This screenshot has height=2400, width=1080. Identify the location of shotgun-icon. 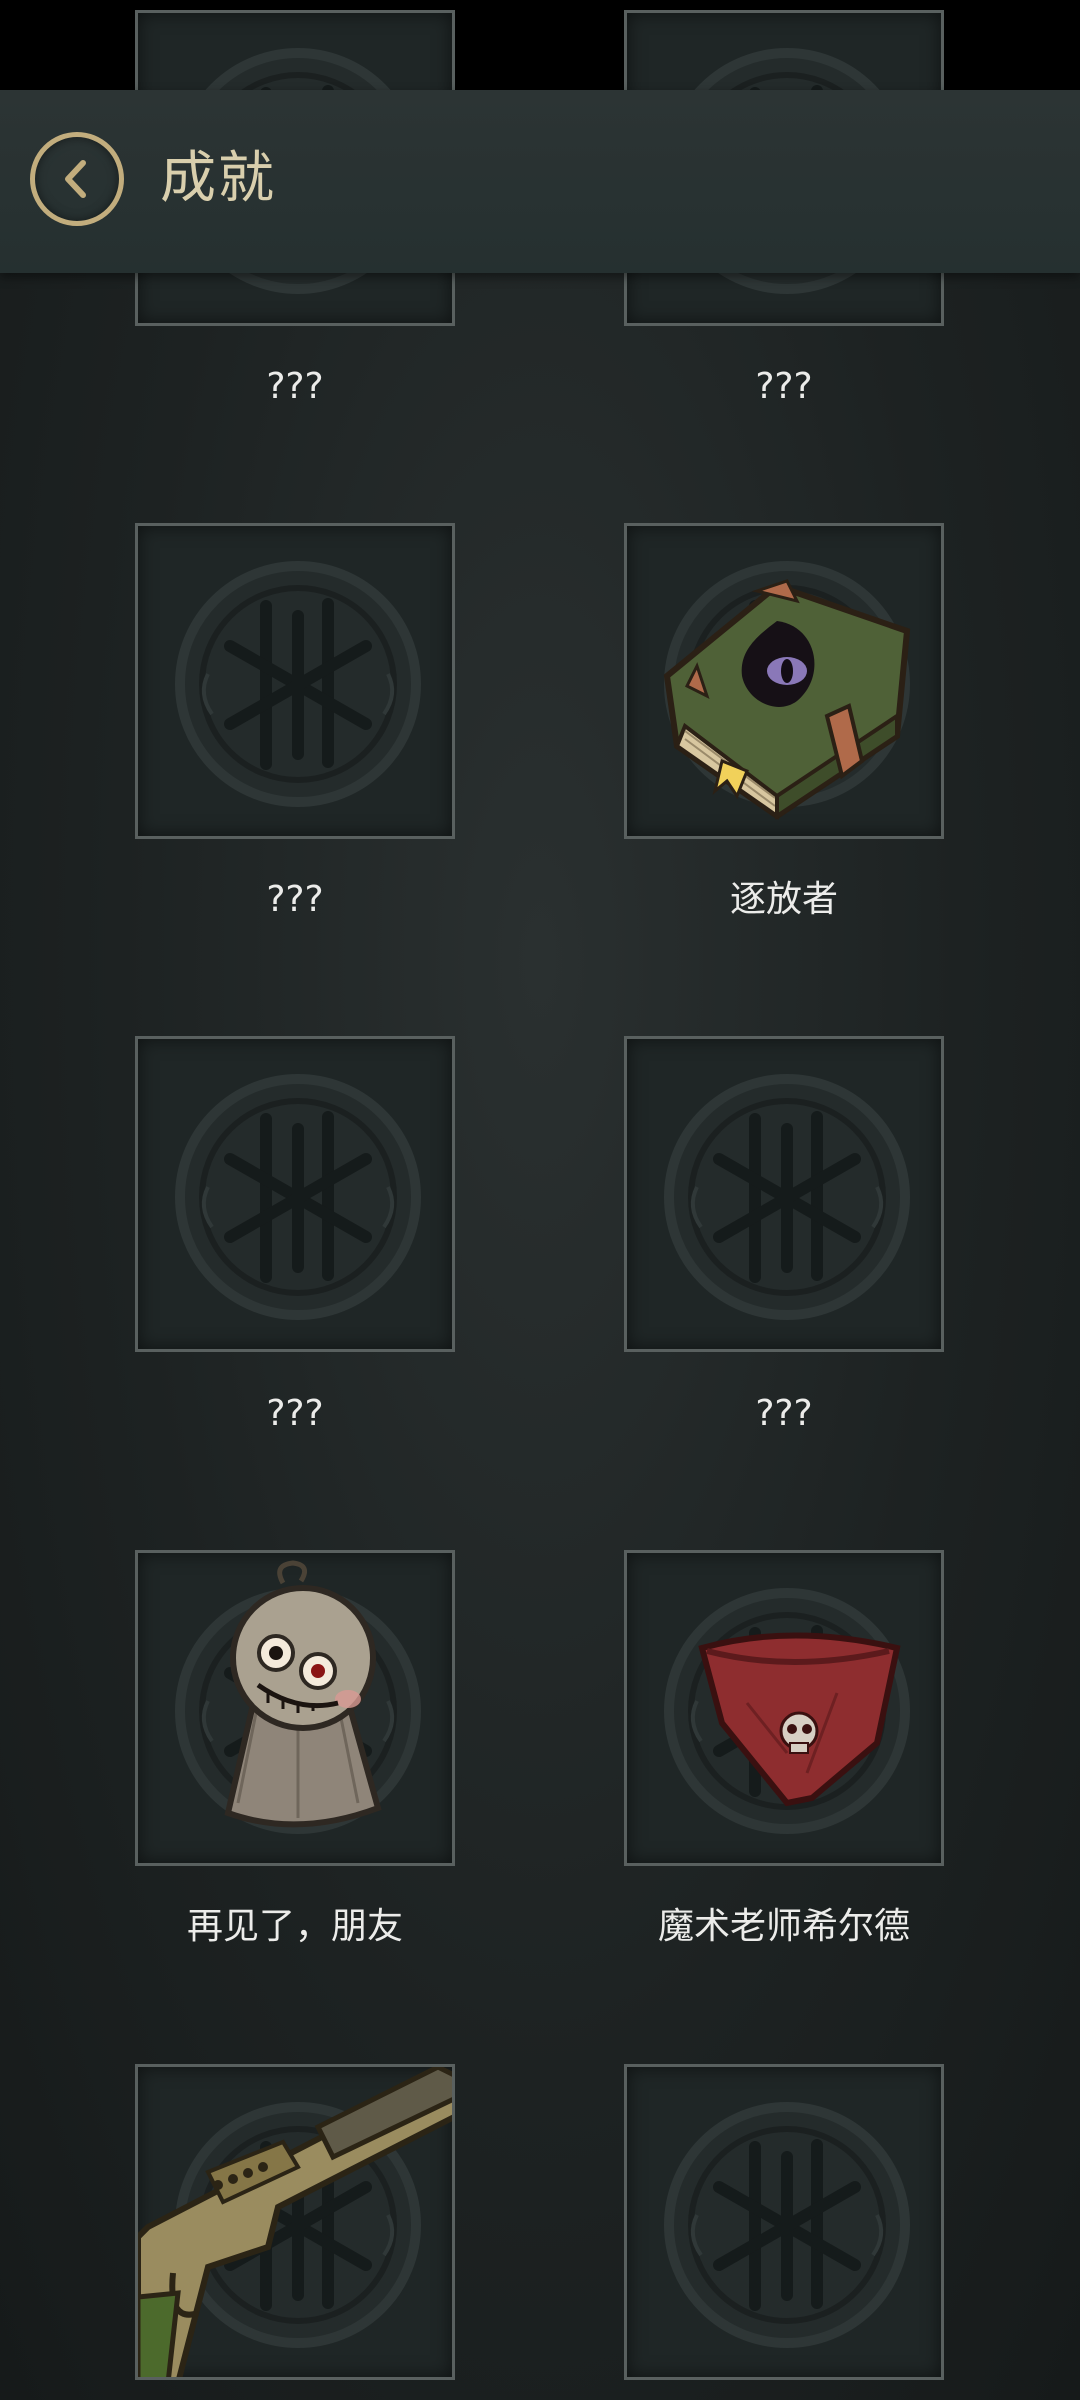
(295, 2222).